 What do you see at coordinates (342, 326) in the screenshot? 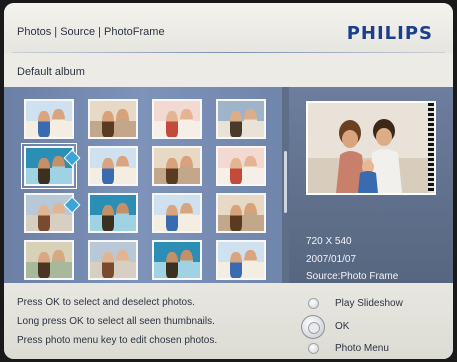
I see `menu-item-ok: OK` at bounding box center [342, 326].